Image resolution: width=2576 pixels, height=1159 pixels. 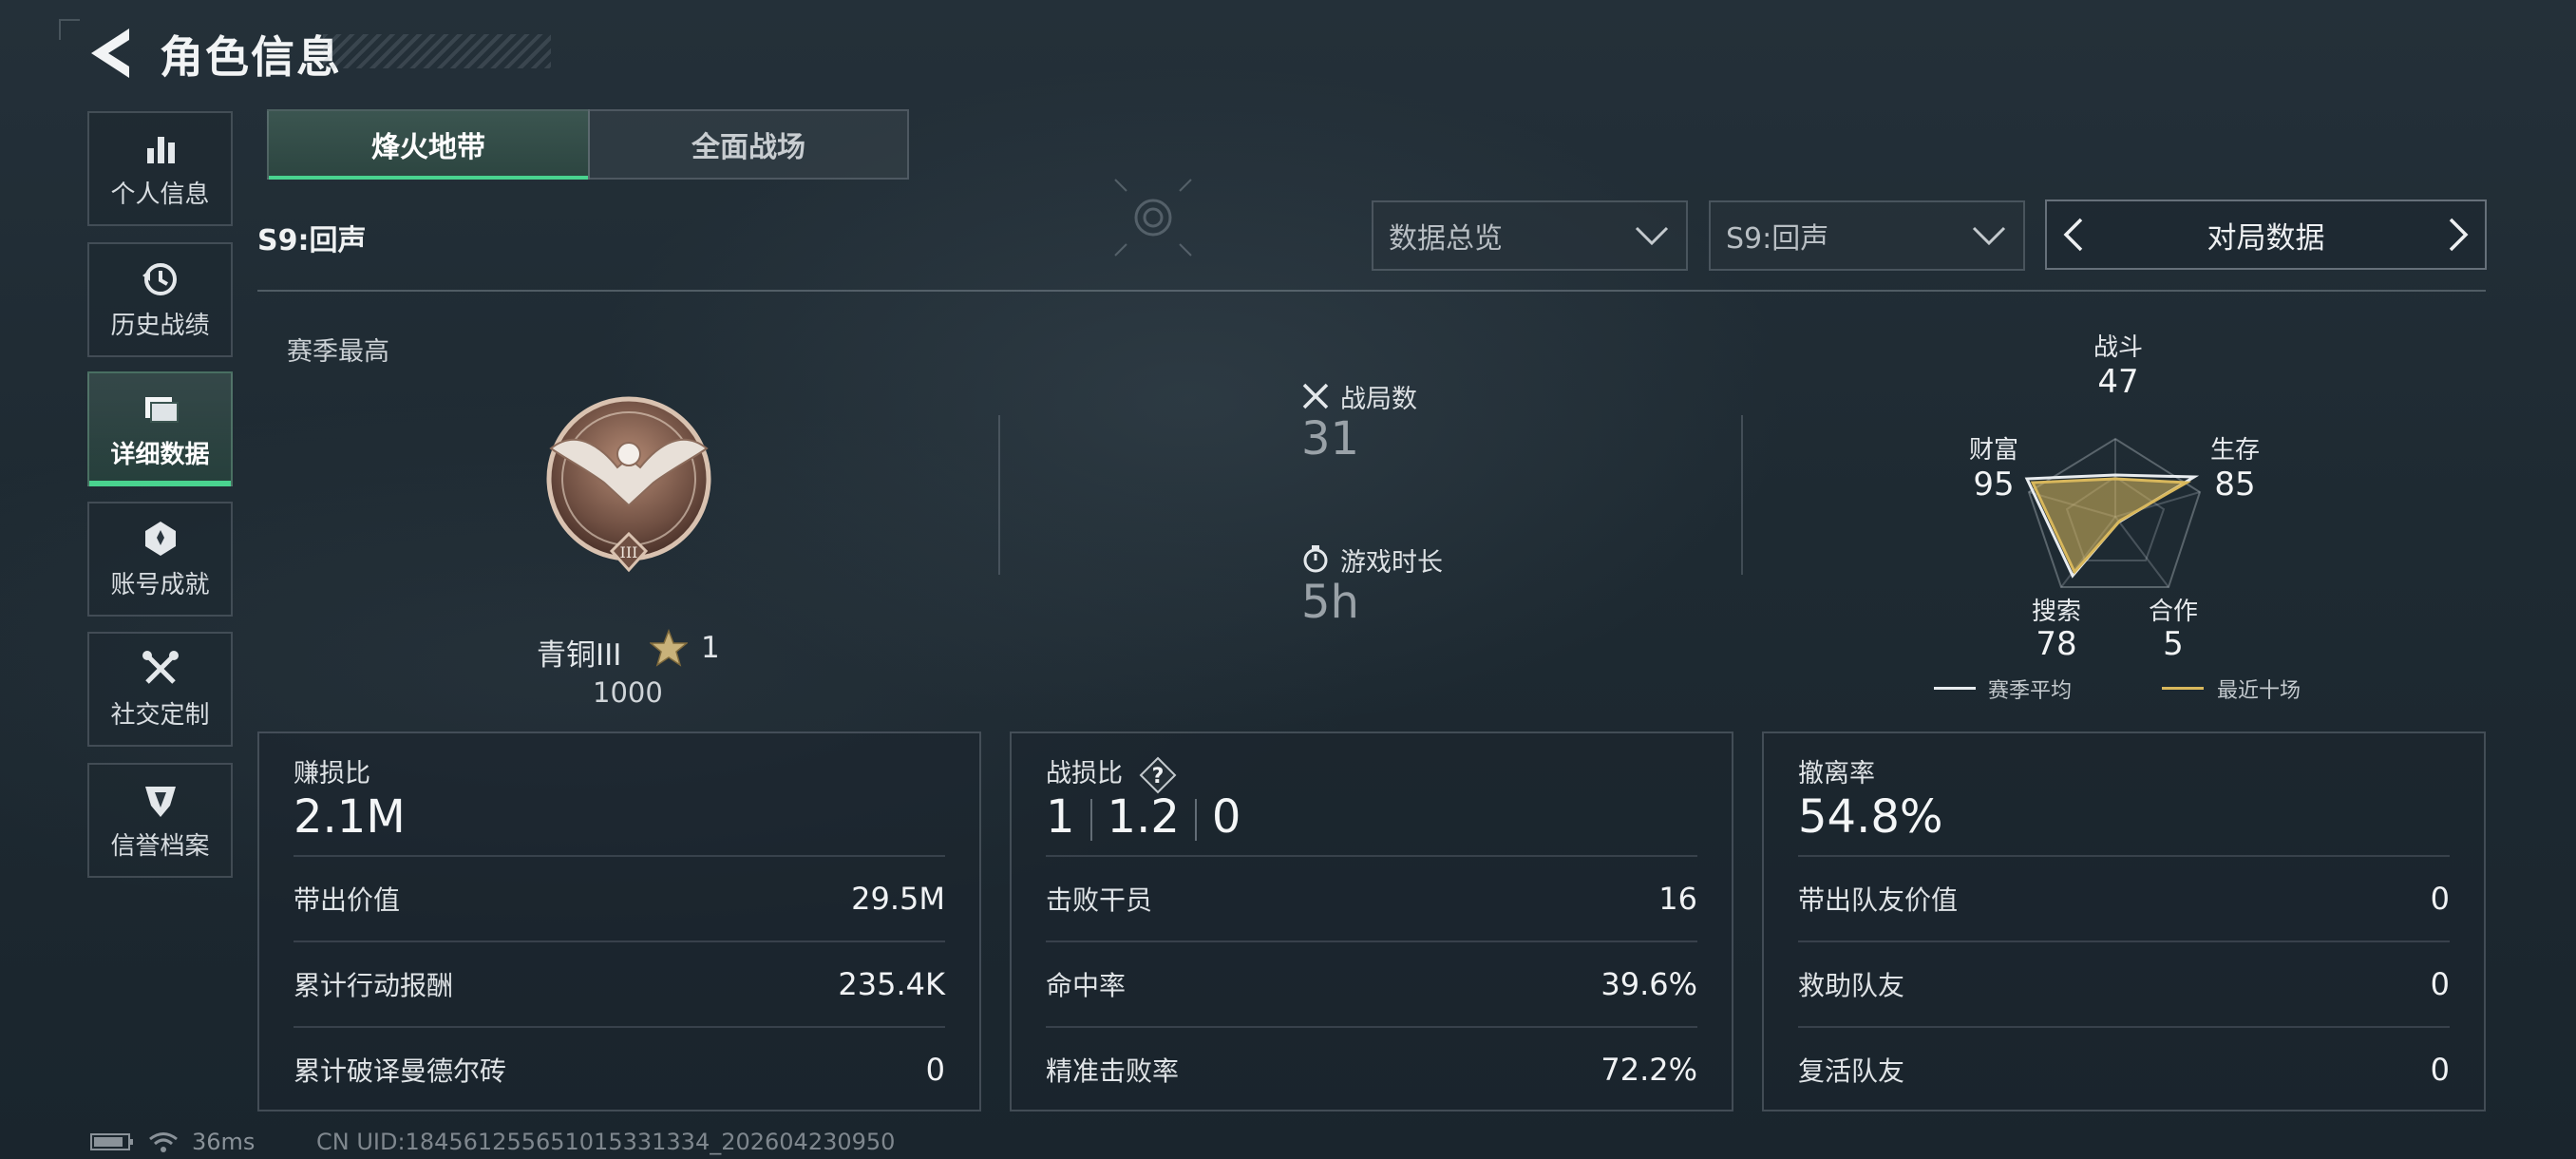 What do you see at coordinates (1993, 450) in the screenshot?
I see `radar-axis-wealth-label: 财富` at bounding box center [1993, 450].